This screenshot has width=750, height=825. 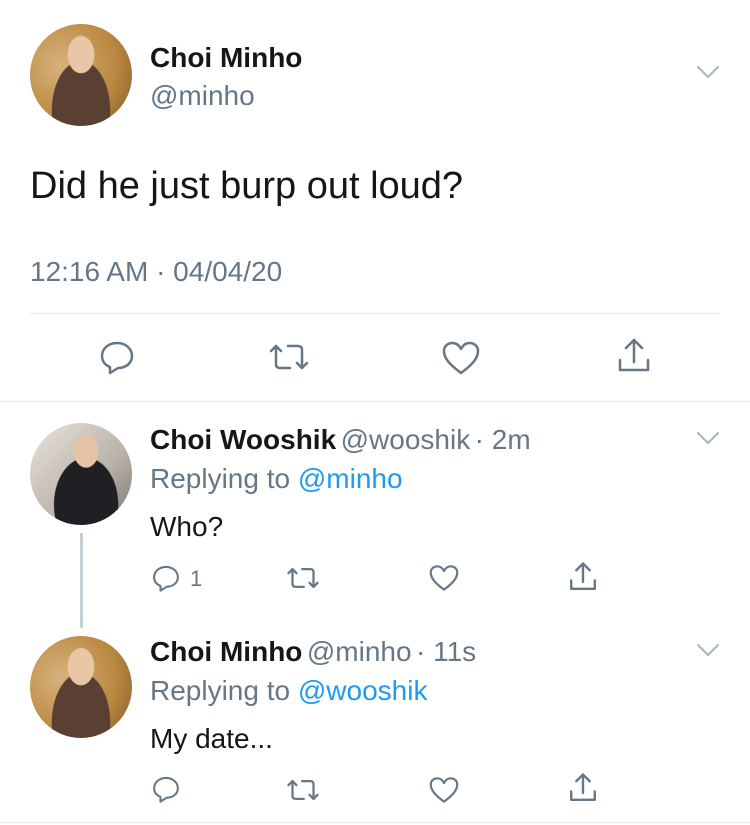 What do you see at coordinates (340, 440) in the screenshot?
I see `reply-header: Choi Wooshik @wooshik · 2m` at bounding box center [340, 440].